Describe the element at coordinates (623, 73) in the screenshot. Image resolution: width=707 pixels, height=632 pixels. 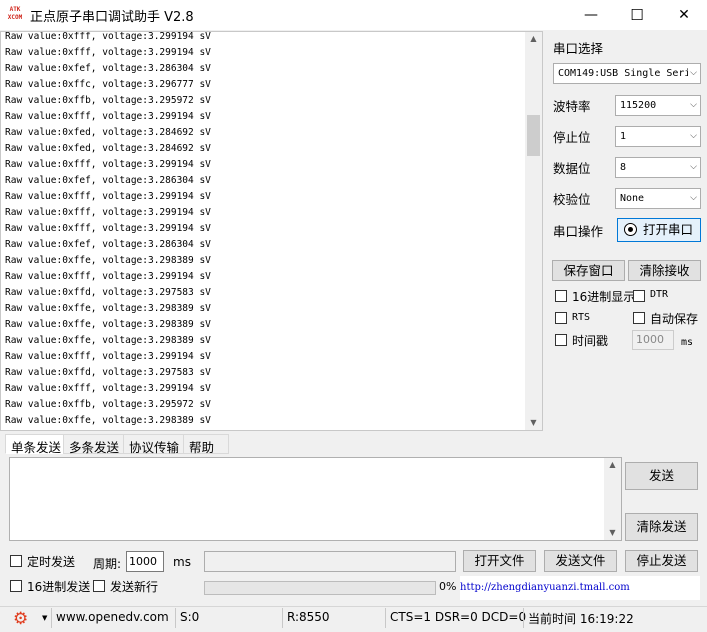
I see `port-select-value: COM149:USB Single Serial` at that location.